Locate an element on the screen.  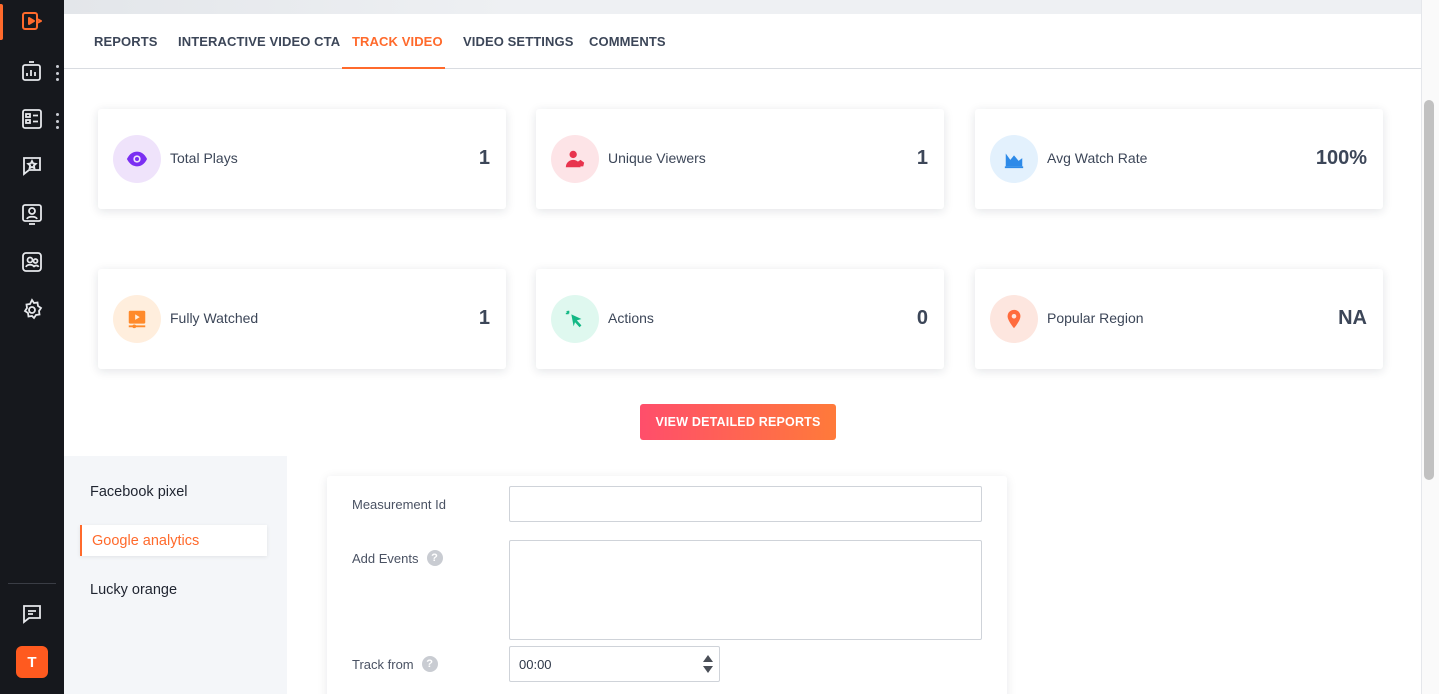
page-scrollbar-thumb is located at coordinates (1429, 290).